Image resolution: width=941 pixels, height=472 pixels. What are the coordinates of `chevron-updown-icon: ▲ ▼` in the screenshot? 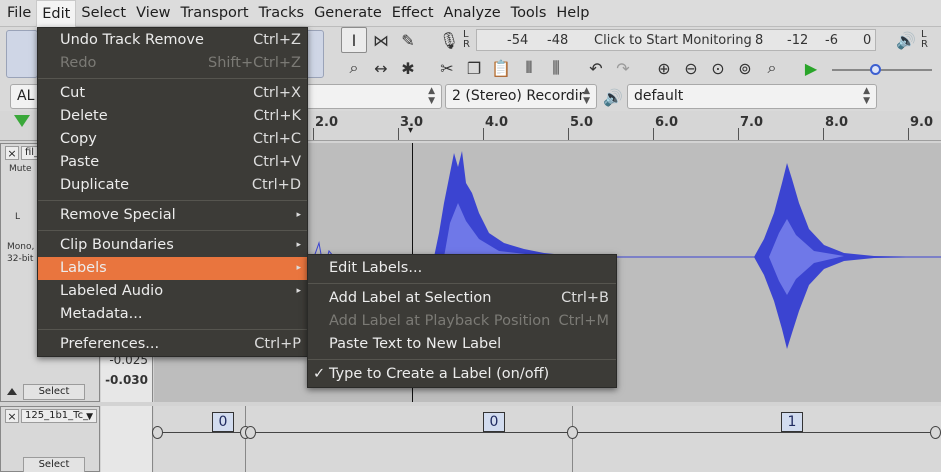 It's located at (586, 96).